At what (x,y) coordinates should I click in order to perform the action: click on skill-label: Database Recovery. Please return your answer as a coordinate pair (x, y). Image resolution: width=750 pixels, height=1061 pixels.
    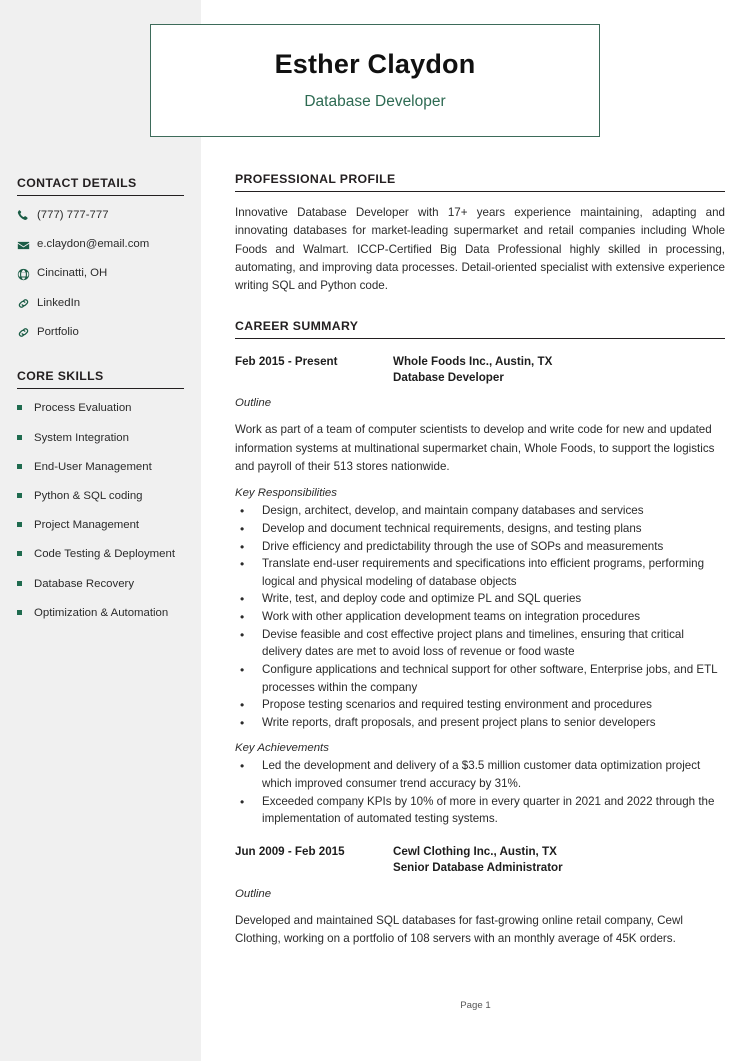
    Looking at the image, I should click on (84, 583).